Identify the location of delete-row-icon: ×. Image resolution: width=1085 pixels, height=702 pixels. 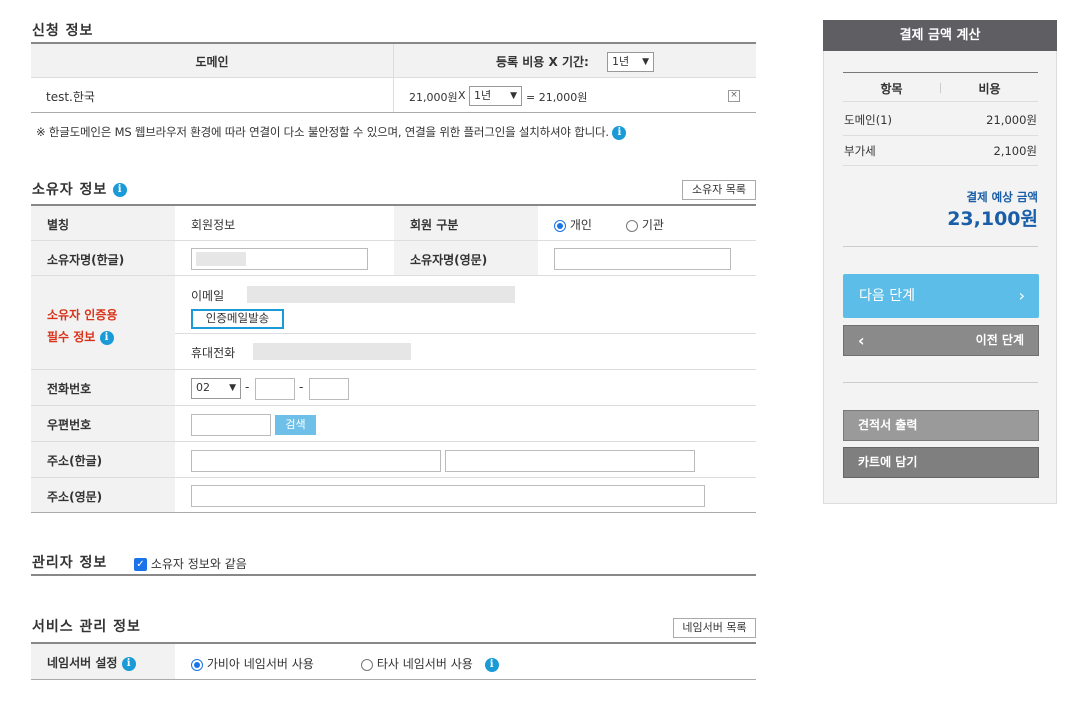
(734, 96).